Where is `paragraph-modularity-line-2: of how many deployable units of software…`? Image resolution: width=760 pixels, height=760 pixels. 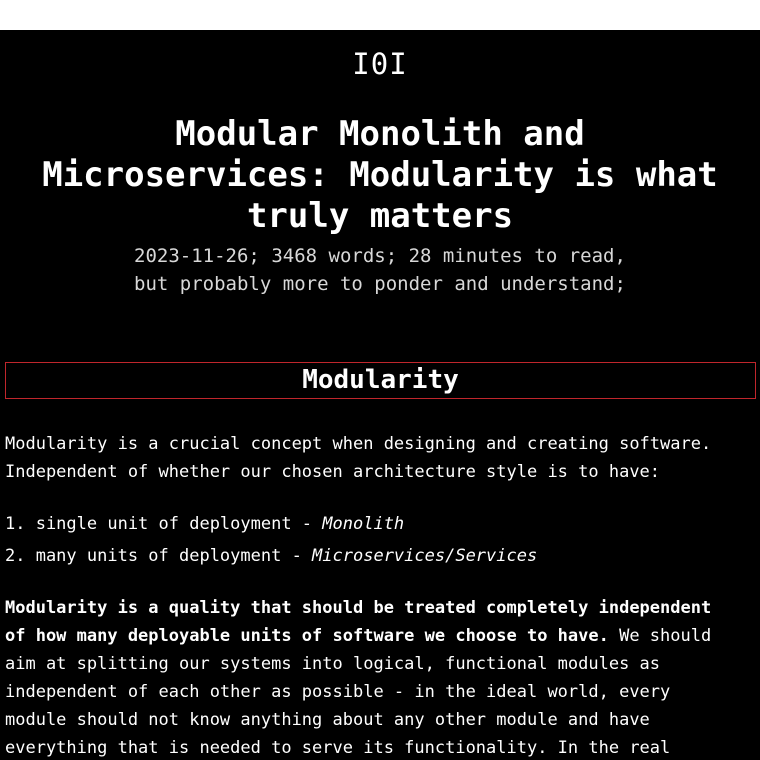
paragraph-modularity-line-2: of how many deployable units of software… is located at coordinates (381, 636).